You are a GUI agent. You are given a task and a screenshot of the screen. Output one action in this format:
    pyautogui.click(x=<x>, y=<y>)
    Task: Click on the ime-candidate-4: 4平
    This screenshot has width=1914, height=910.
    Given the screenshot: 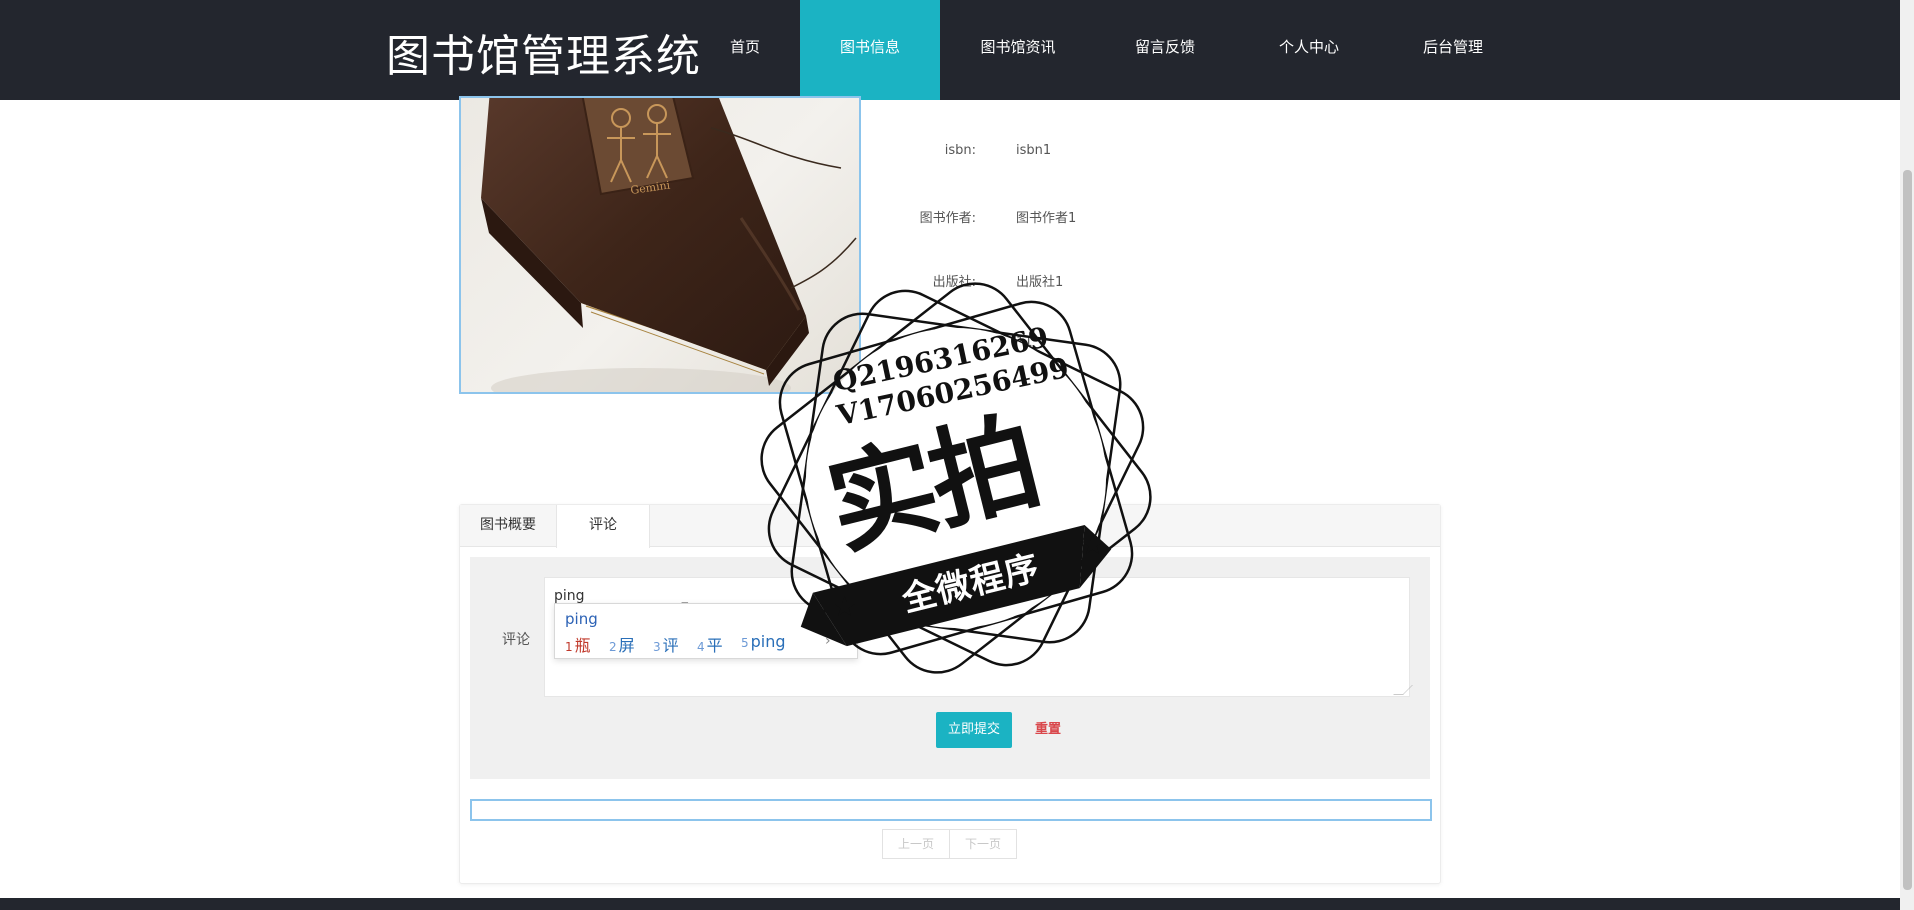 What is the action you would take?
    pyautogui.click(x=710, y=644)
    